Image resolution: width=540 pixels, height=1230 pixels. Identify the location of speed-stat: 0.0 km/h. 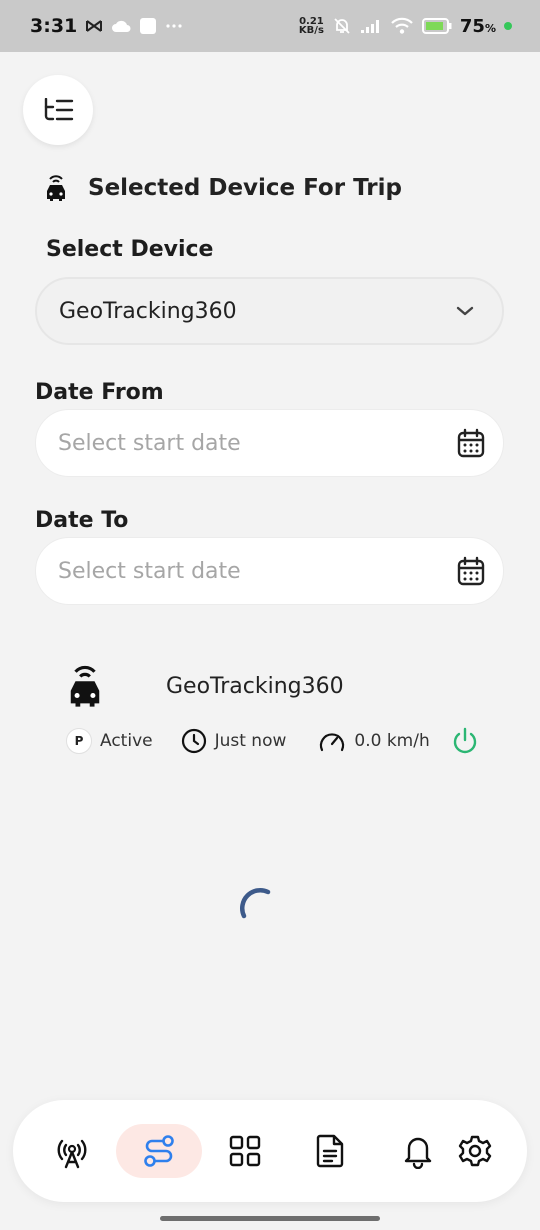
(374, 741).